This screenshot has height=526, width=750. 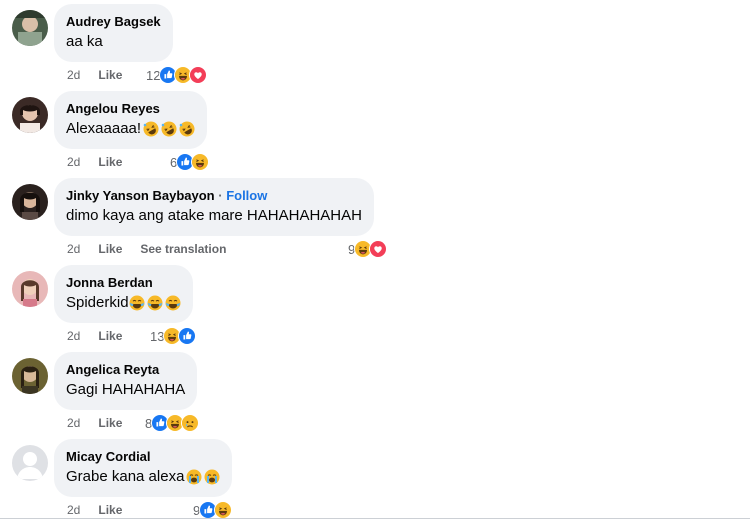 I want to click on comment-author: Micay Cordial, so click(x=143, y=456).